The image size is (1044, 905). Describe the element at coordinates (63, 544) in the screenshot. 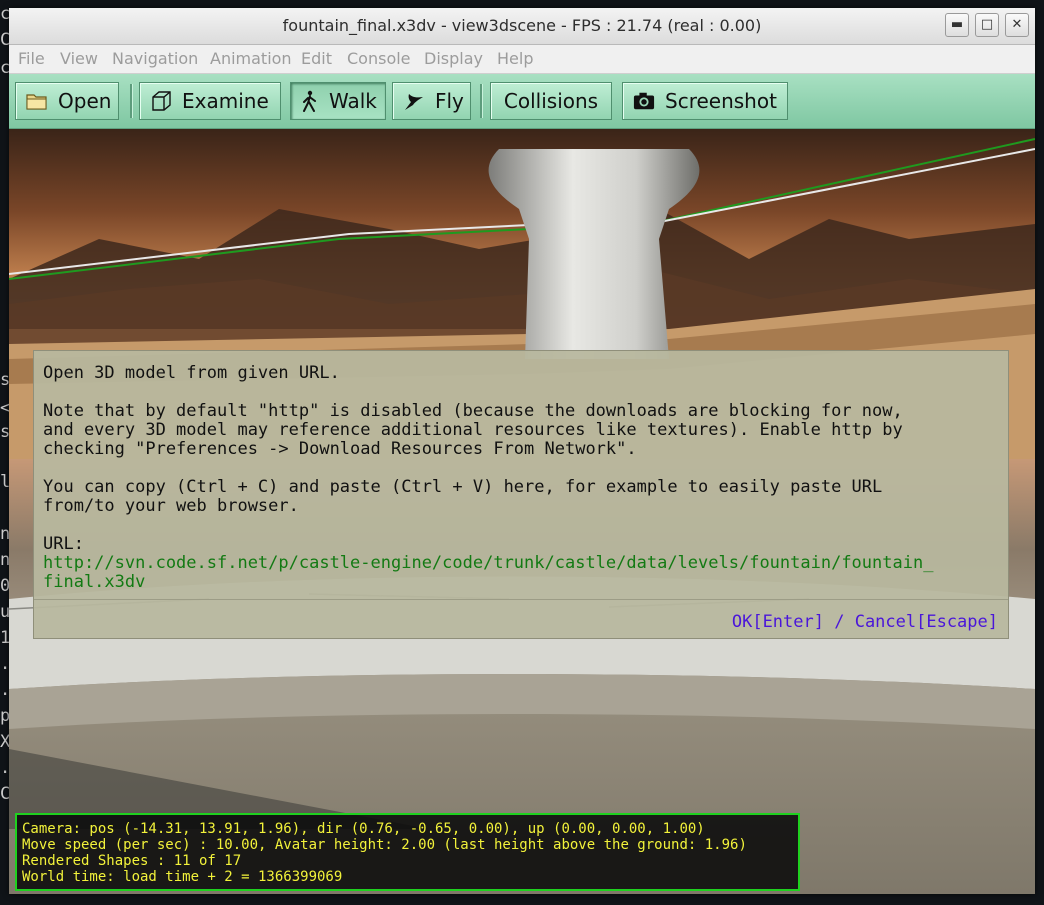

I see `url-label: URL:` at that location.